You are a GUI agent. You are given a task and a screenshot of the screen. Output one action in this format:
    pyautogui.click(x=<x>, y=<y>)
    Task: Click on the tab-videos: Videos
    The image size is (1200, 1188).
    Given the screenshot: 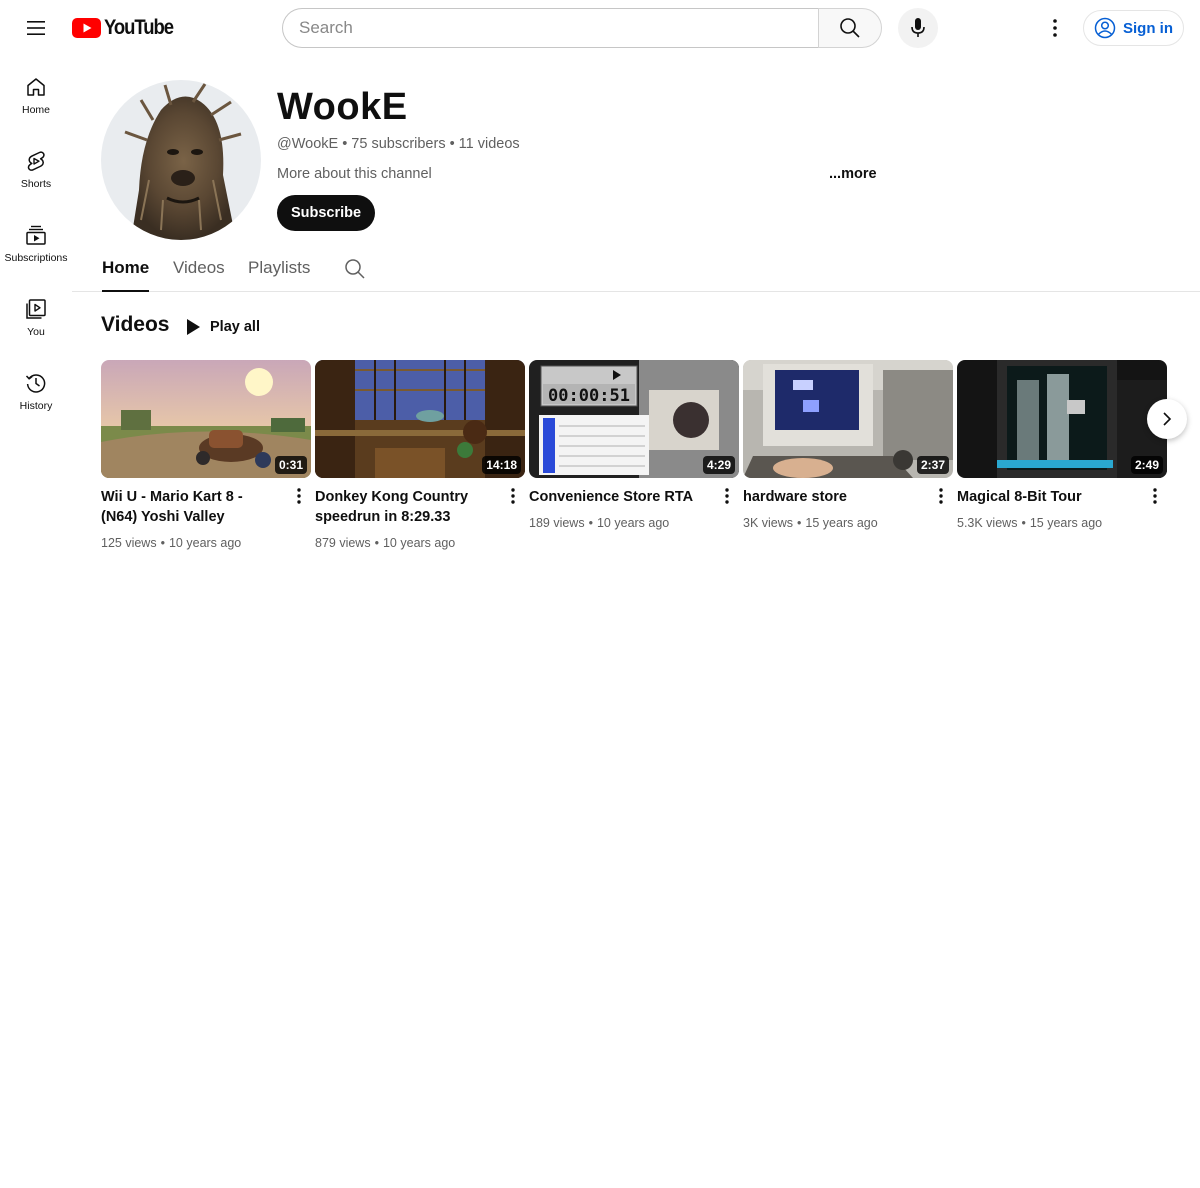 What is the action you would take?
    pyautogui.click(x=199, y=275)
    